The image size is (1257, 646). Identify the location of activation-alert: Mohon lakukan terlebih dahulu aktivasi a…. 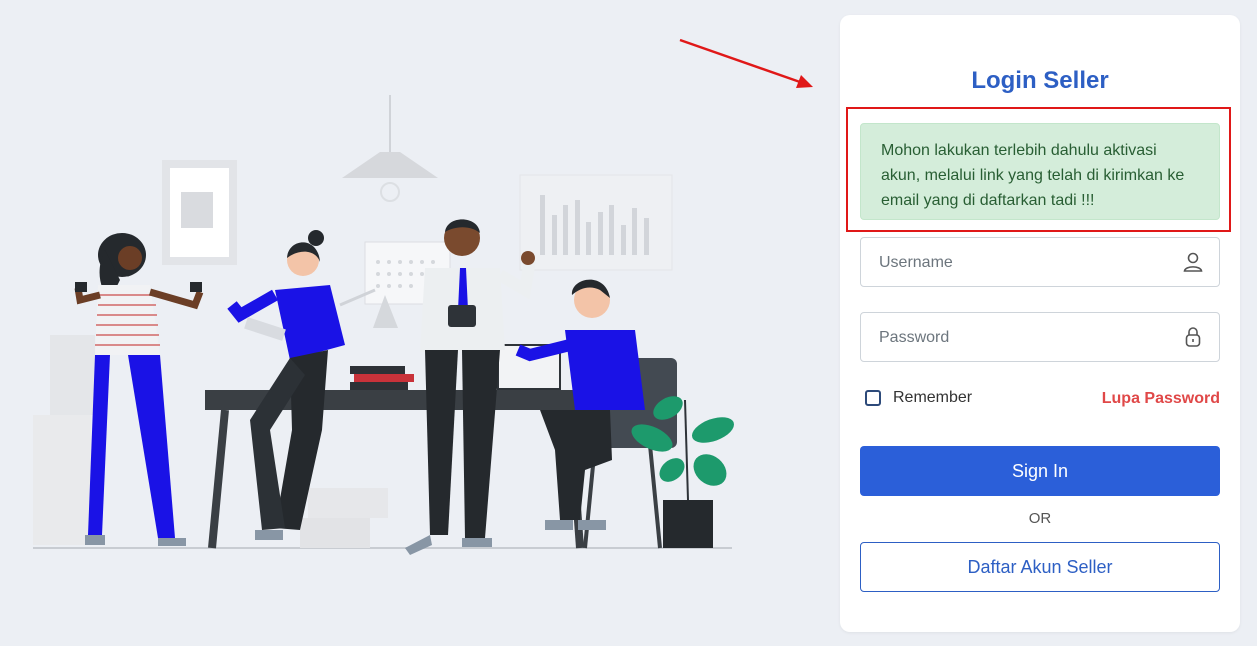
(1040, 171).